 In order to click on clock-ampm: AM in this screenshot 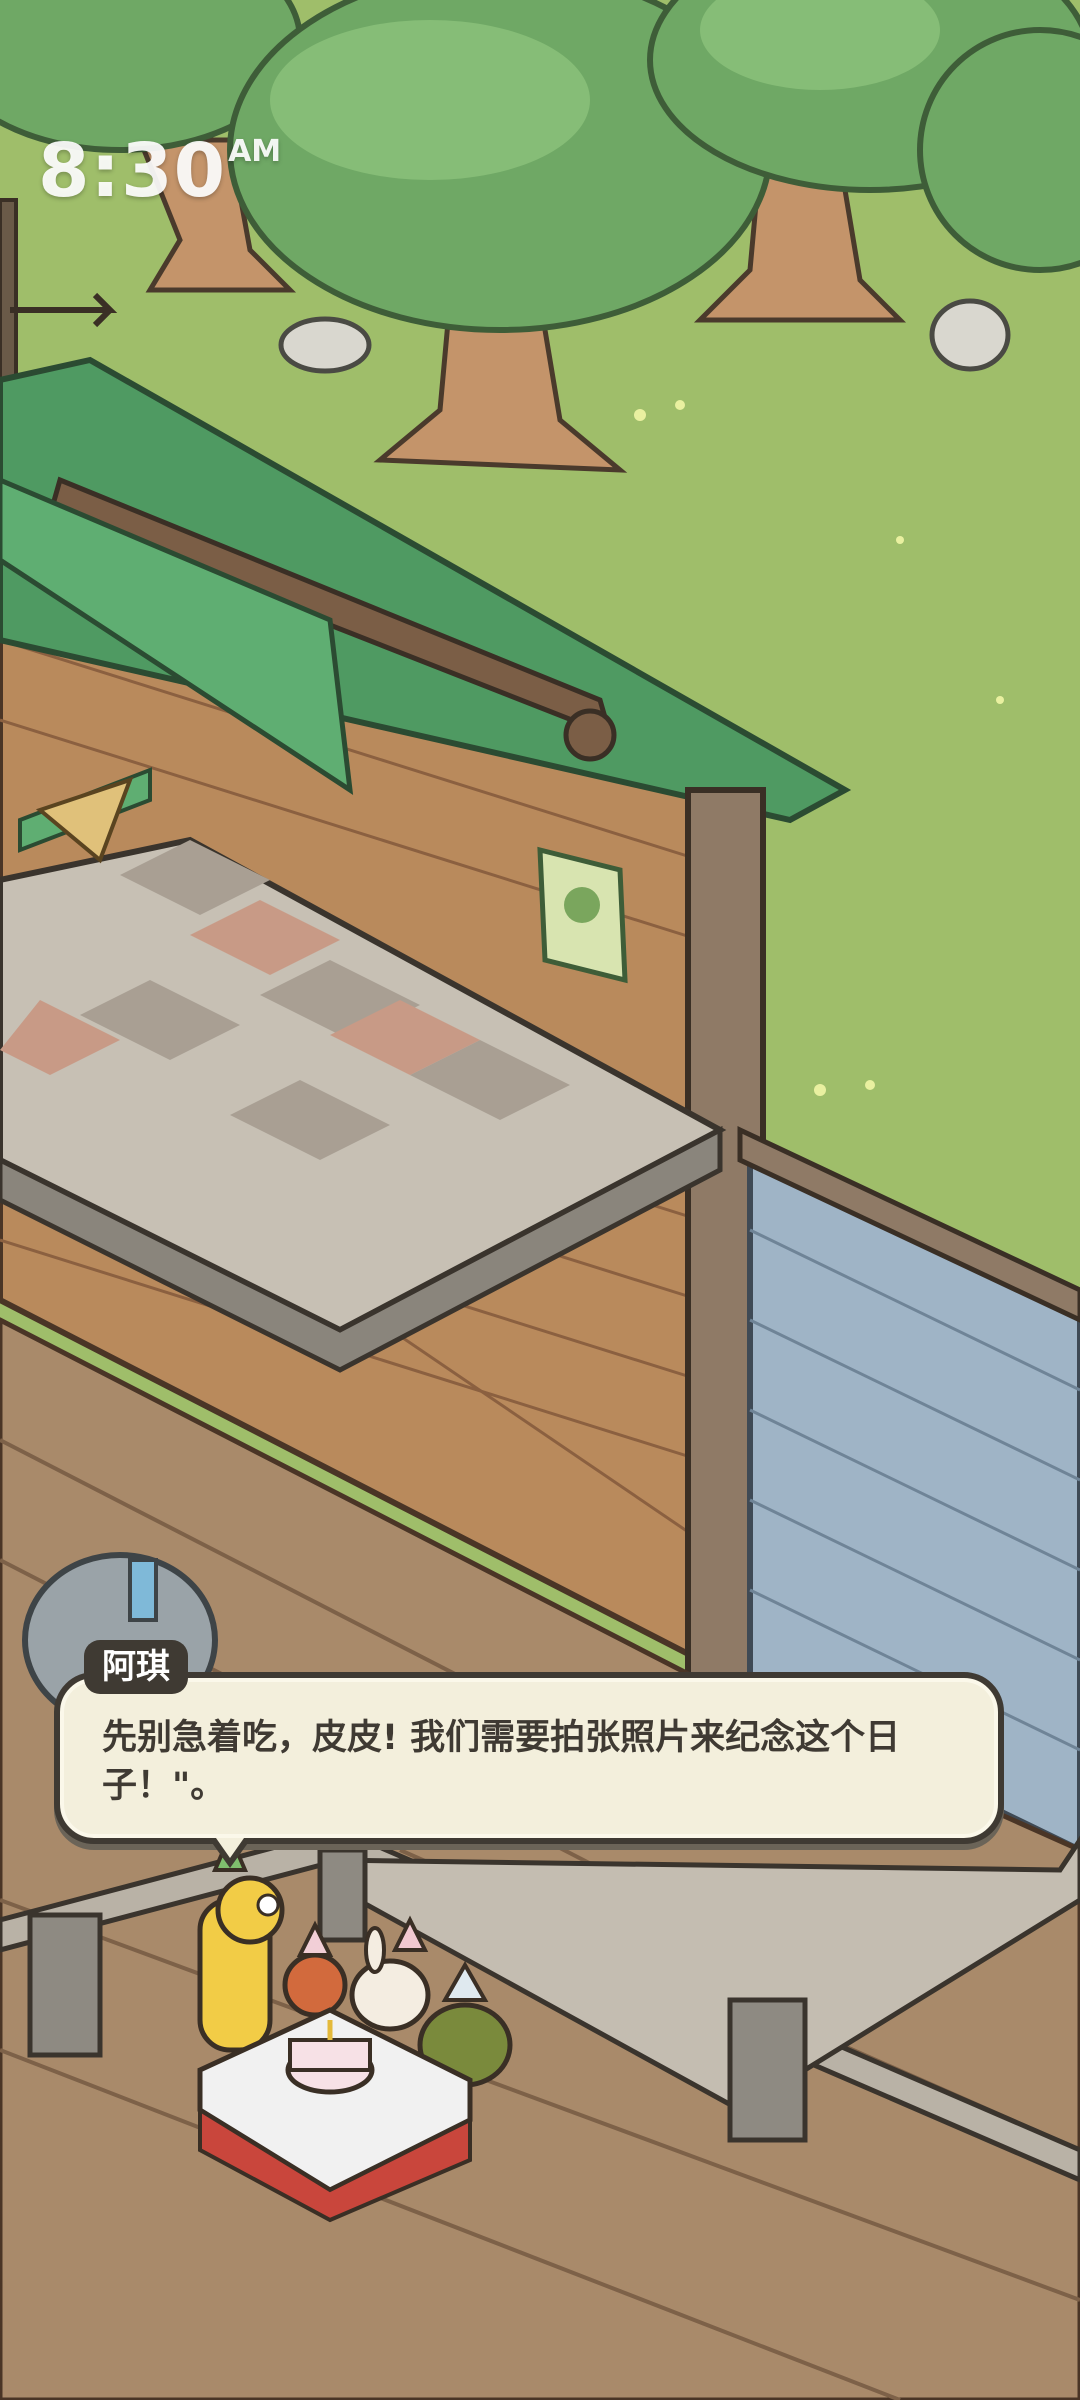, I will do `click(255, 151)`.